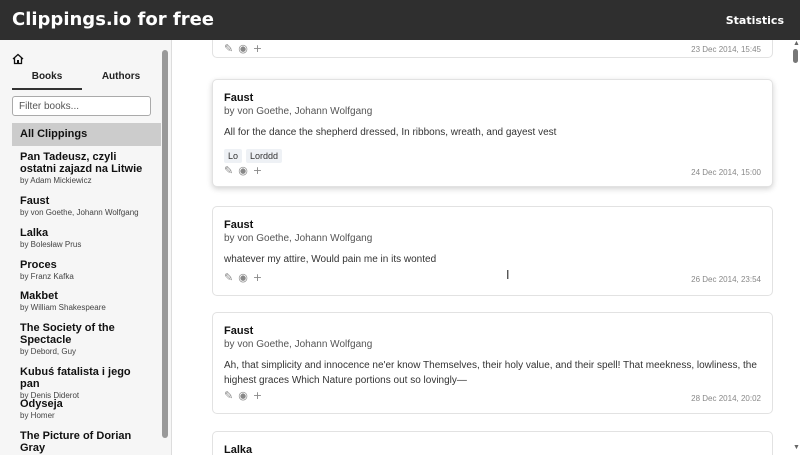  What do you see at coordinates (726, 49) in the screenshot?
I see `clipping-date: 23 Dec 2014, 15:45` at bounding box center [726, 49].